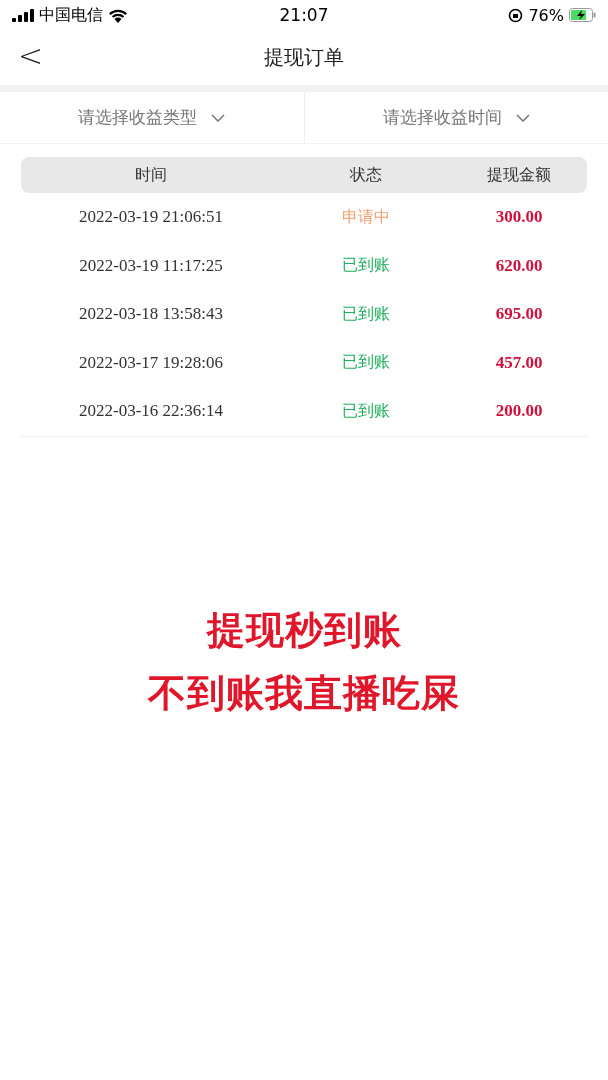  What do you see at coordinates (304, 630) in the screenshot?
I see `caption-text: 提现秒到账` at bounding box center [304, 630].